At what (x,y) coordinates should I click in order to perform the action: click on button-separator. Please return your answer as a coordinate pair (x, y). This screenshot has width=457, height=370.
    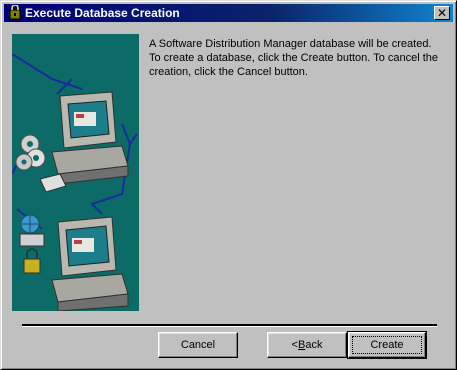
    Looking at the image, I should click on (229, 325).